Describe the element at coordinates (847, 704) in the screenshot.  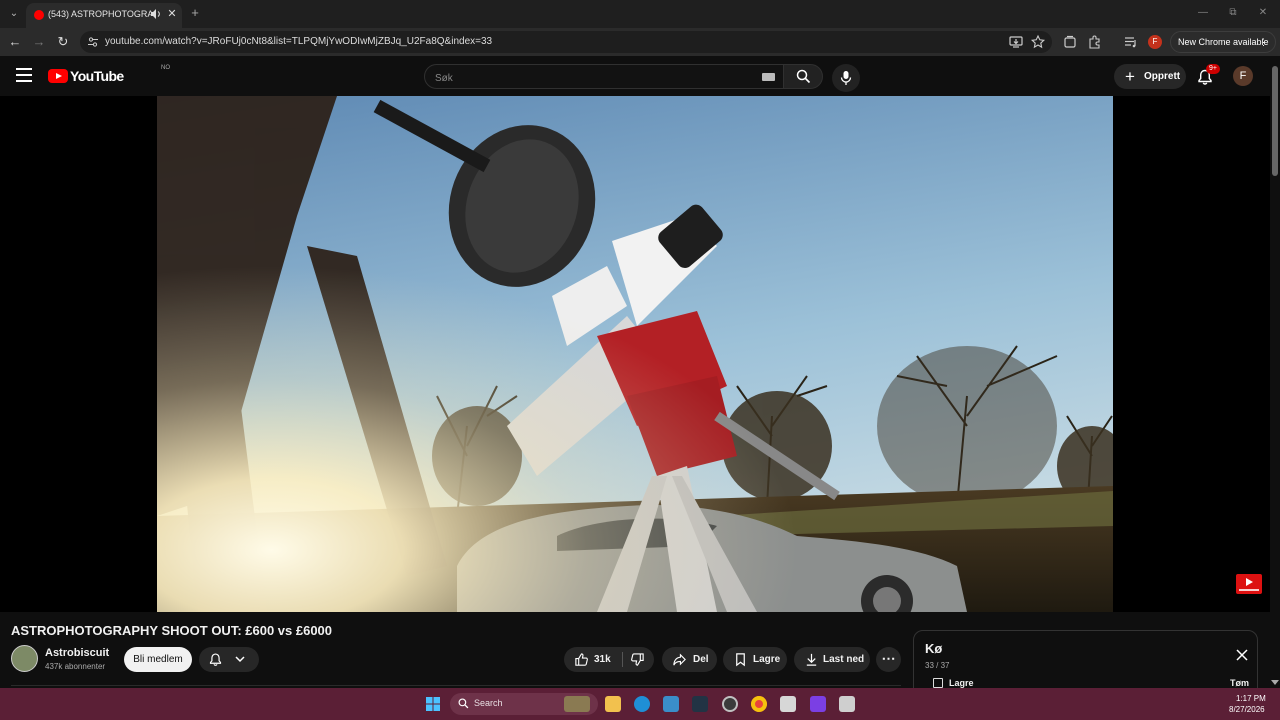
I see `printer-app-icon` at that location.